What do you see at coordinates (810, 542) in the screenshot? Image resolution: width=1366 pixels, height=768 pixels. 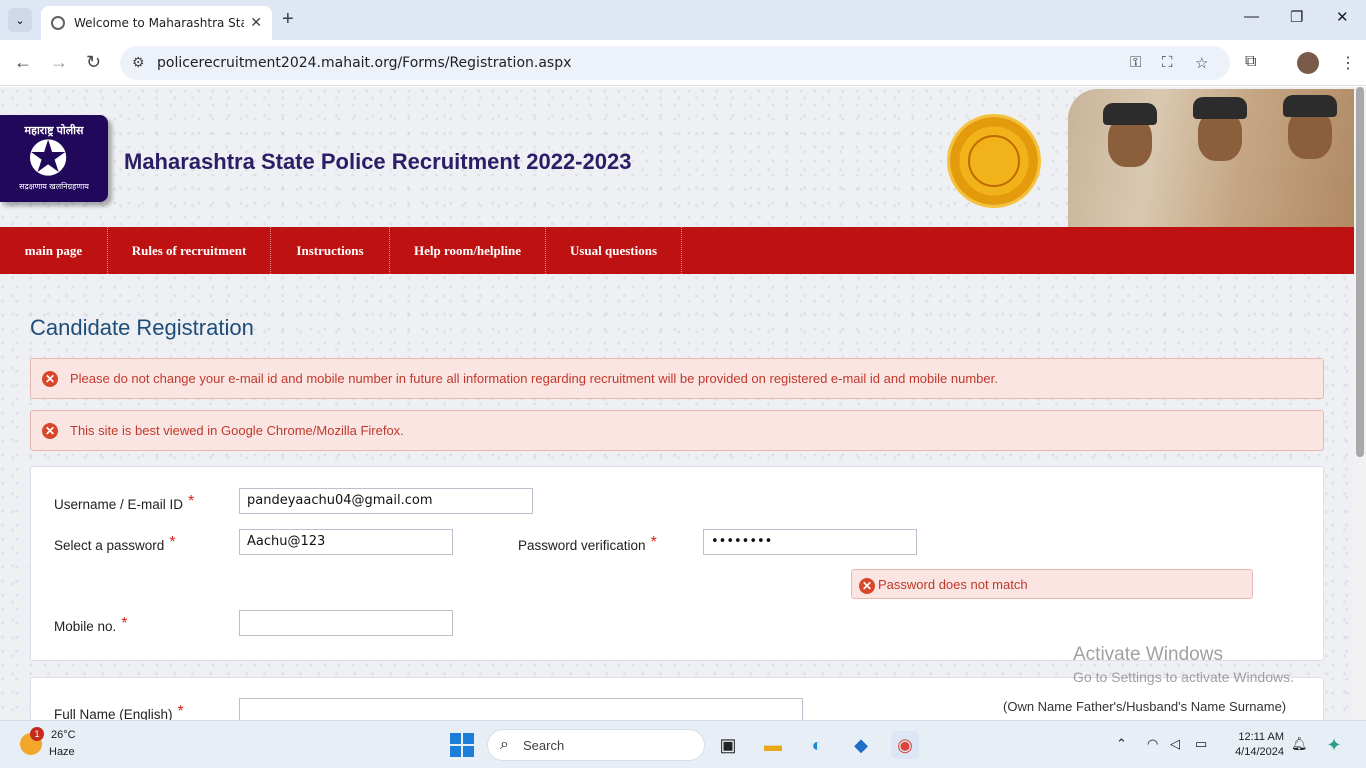 I see `password-verification-field: ••••••••` at bounding box center [810, 542].